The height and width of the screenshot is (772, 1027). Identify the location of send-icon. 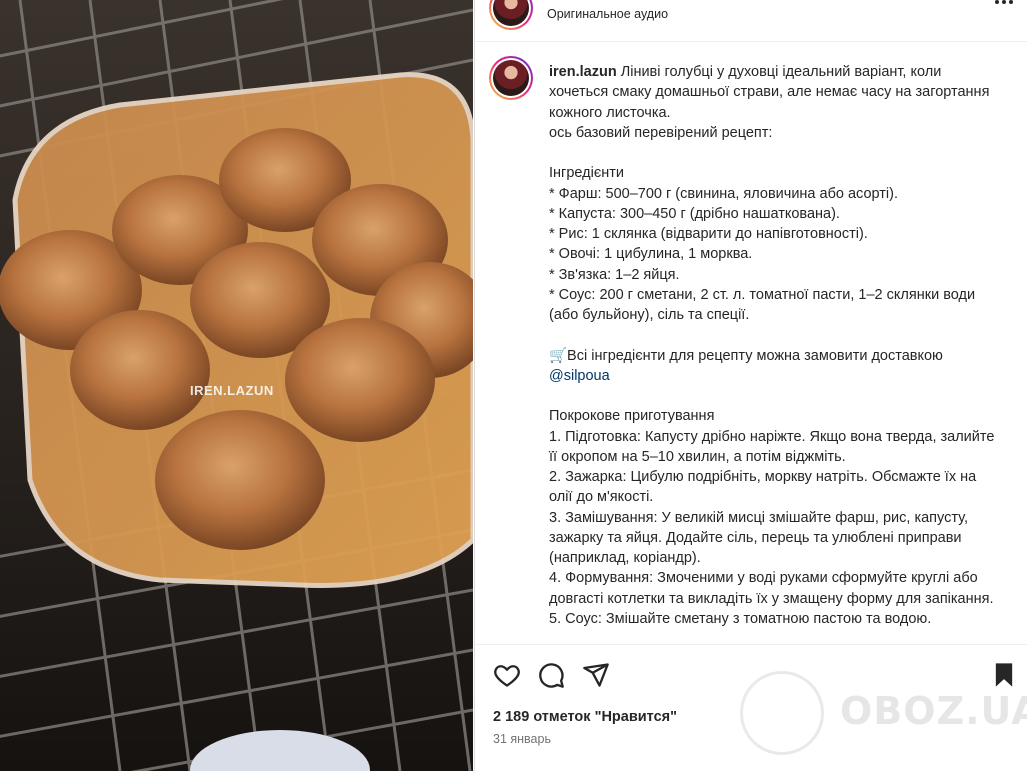
(596, 675).